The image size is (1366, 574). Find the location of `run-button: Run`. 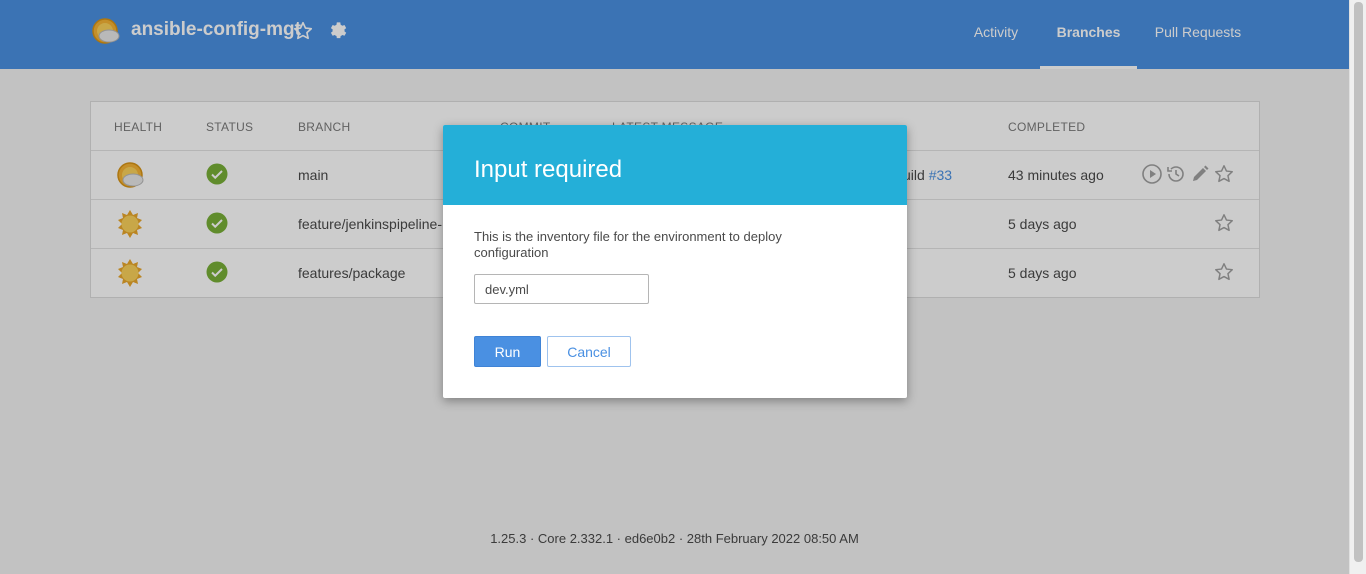

run-button: Run is located at coordinates (507, 351).